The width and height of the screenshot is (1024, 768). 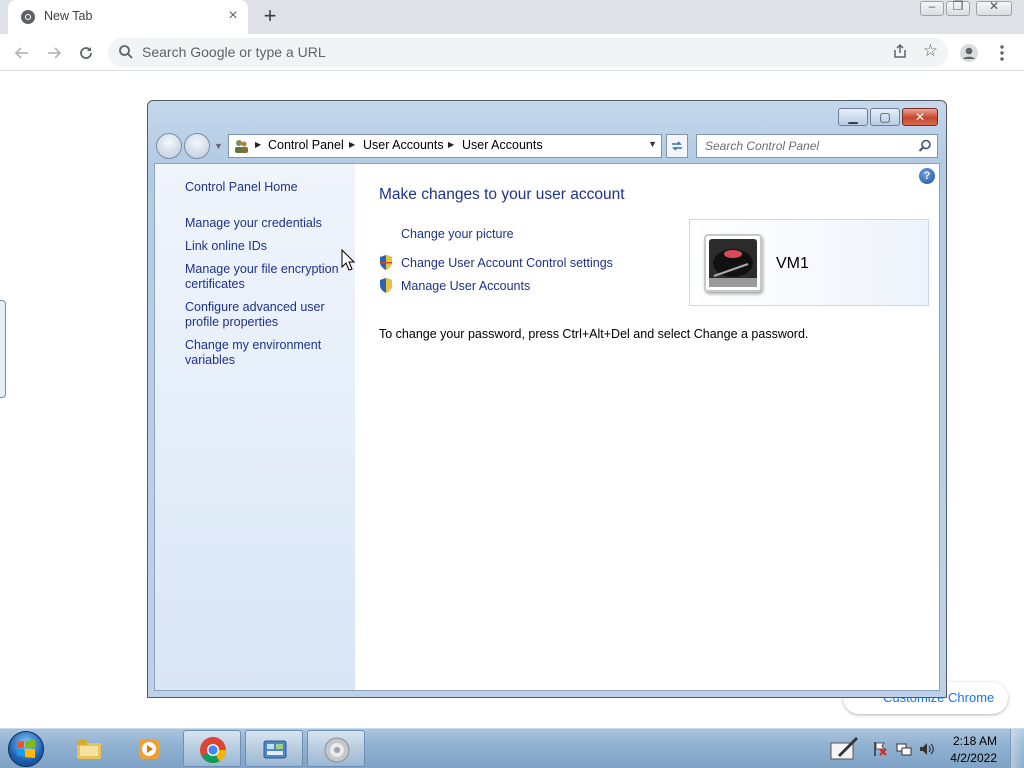 I want to click on taskbar: 2:18 AM 4/2/2022, so click(x=512, y=748).